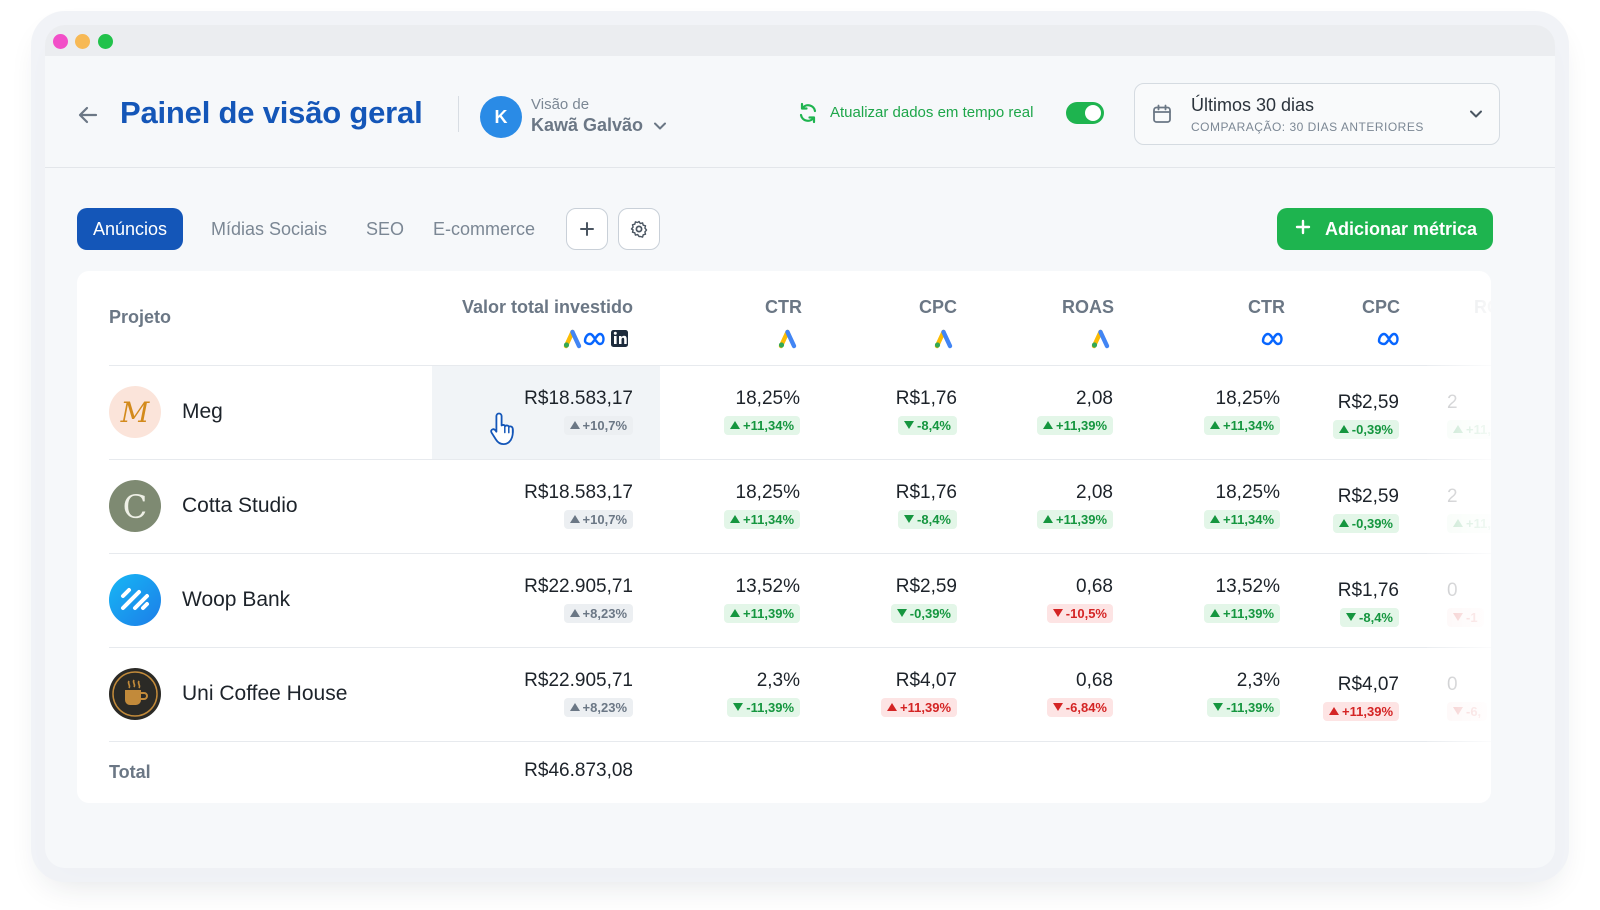 The height and width of the screenshot is (910, 1600). I want to click on refresh-icon, so click(808, 113).